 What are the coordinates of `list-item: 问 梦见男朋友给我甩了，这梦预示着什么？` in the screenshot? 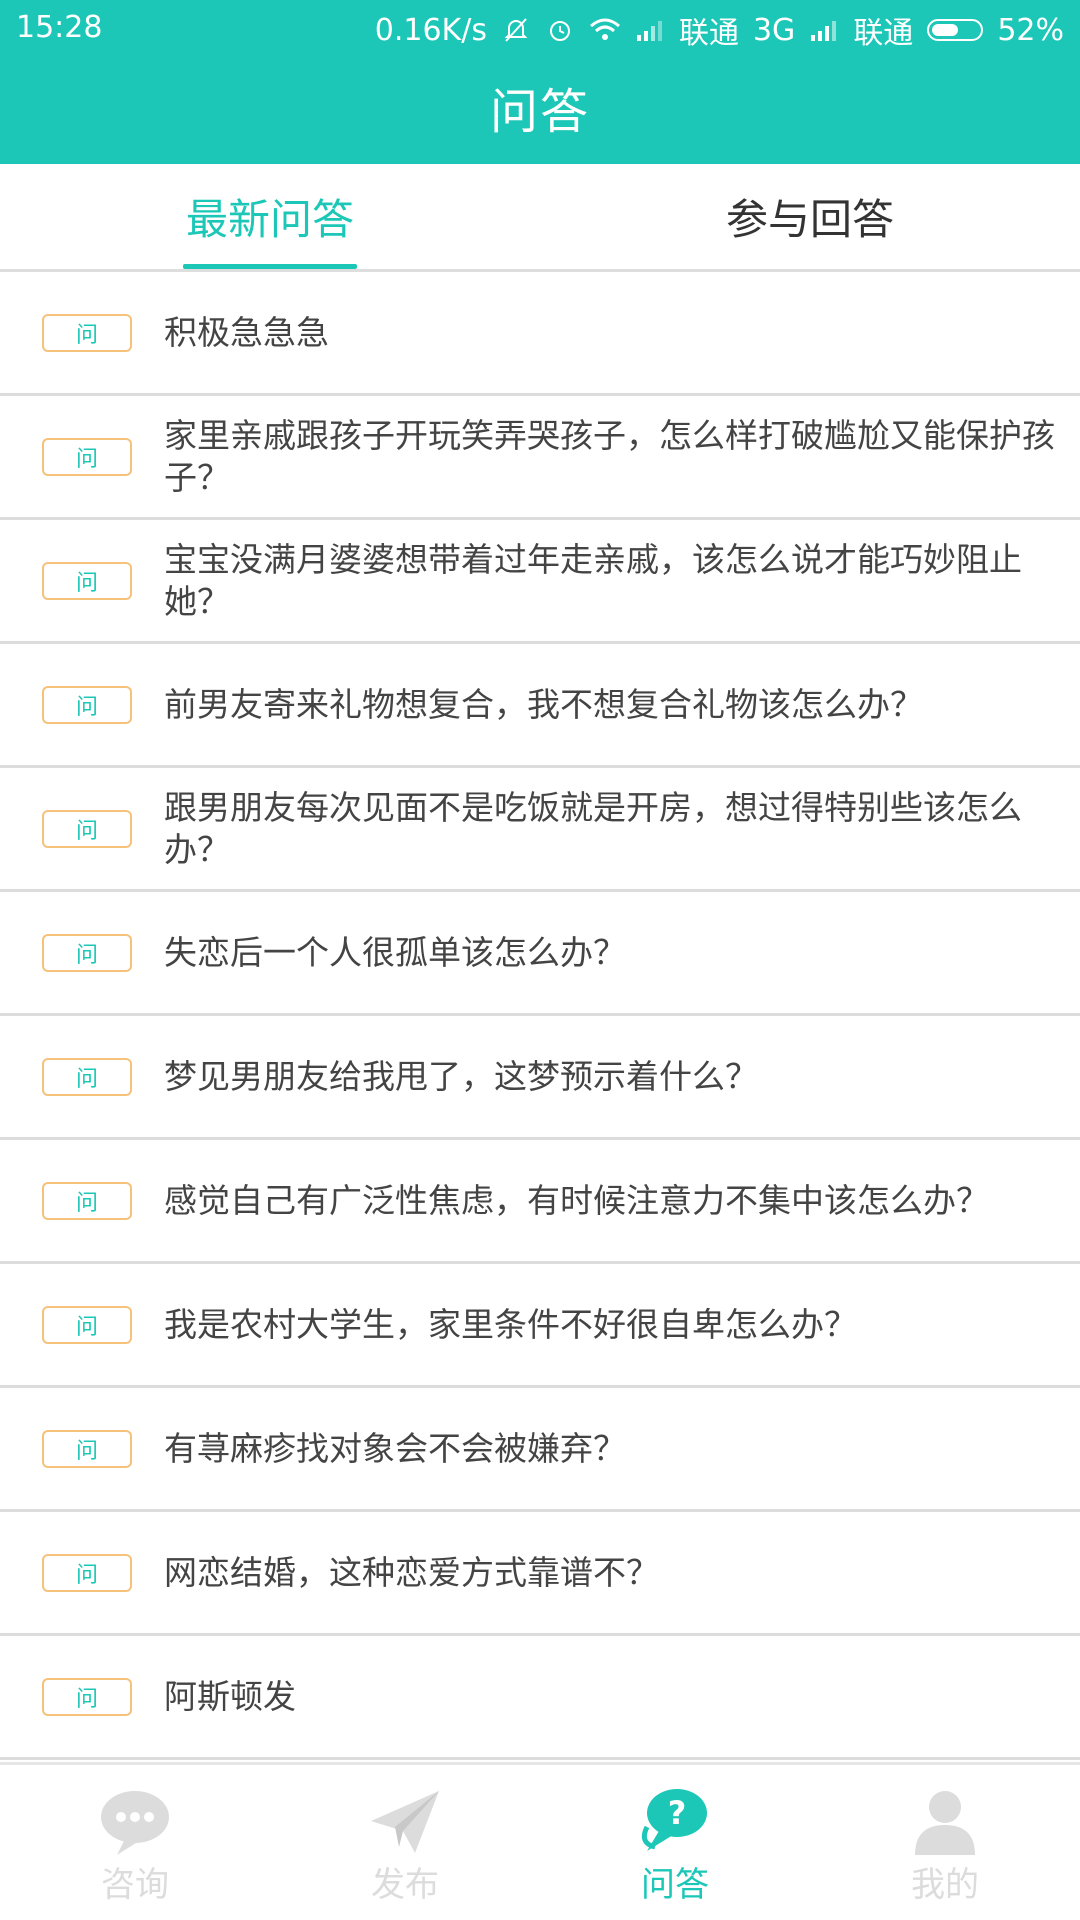 It's located at (540, 1078).